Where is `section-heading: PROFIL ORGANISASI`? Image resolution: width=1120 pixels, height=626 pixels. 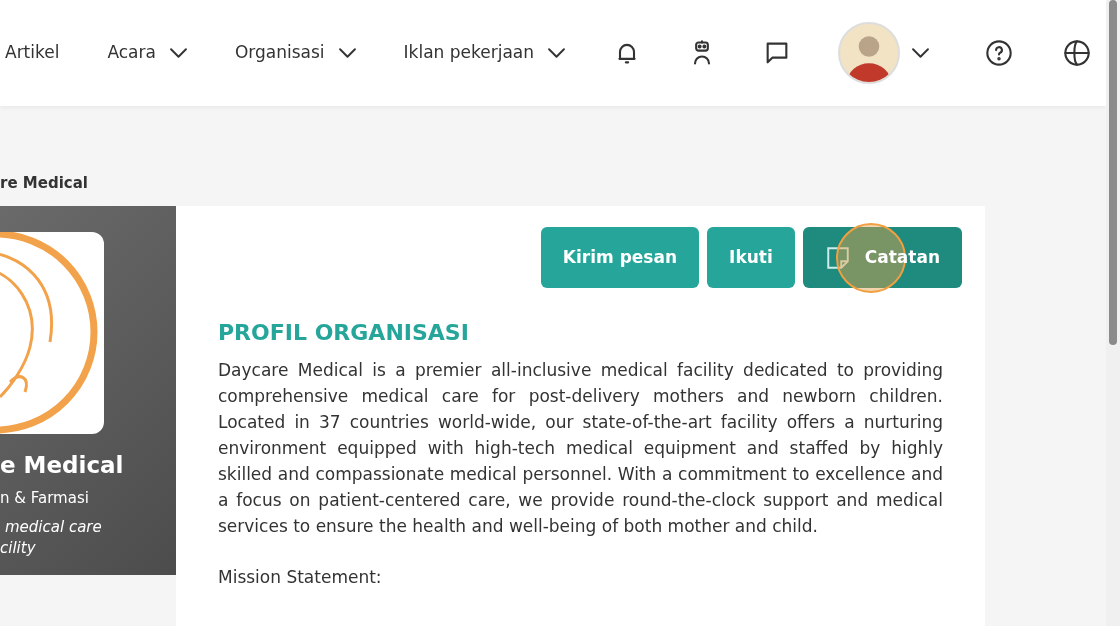
section-heading: PROFIL ORGANISASI is located at coordinates (344, 333).